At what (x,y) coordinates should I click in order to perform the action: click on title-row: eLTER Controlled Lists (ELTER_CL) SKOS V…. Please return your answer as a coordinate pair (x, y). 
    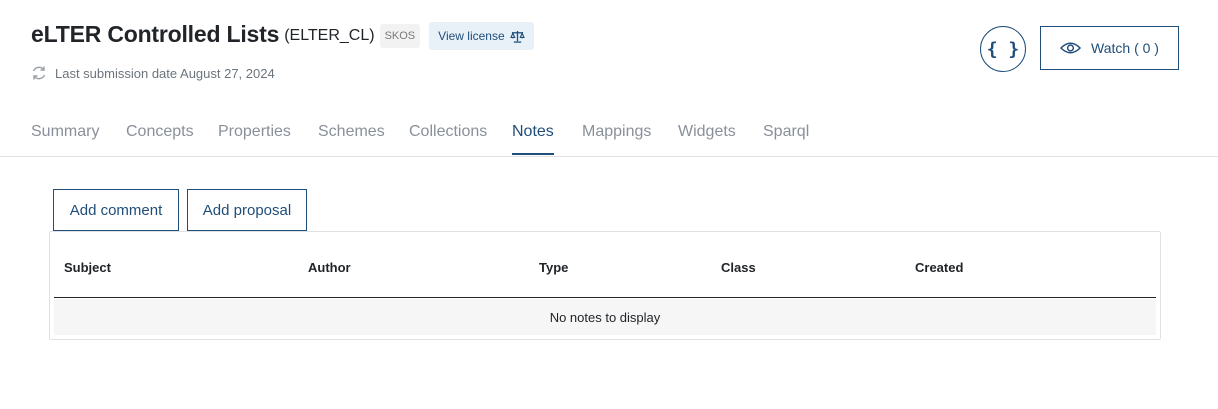
    Looking at the image, I should click on (282, 34).